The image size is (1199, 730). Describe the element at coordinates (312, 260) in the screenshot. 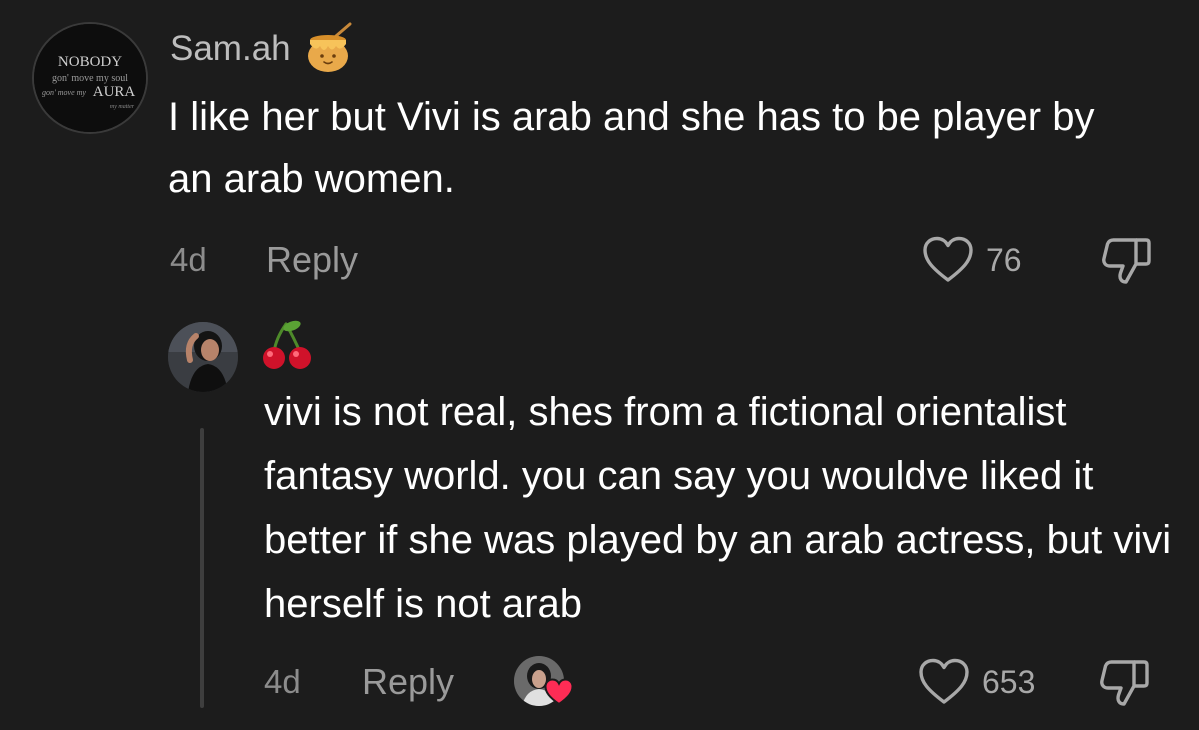

I see `reply-button: Reply` at that location.